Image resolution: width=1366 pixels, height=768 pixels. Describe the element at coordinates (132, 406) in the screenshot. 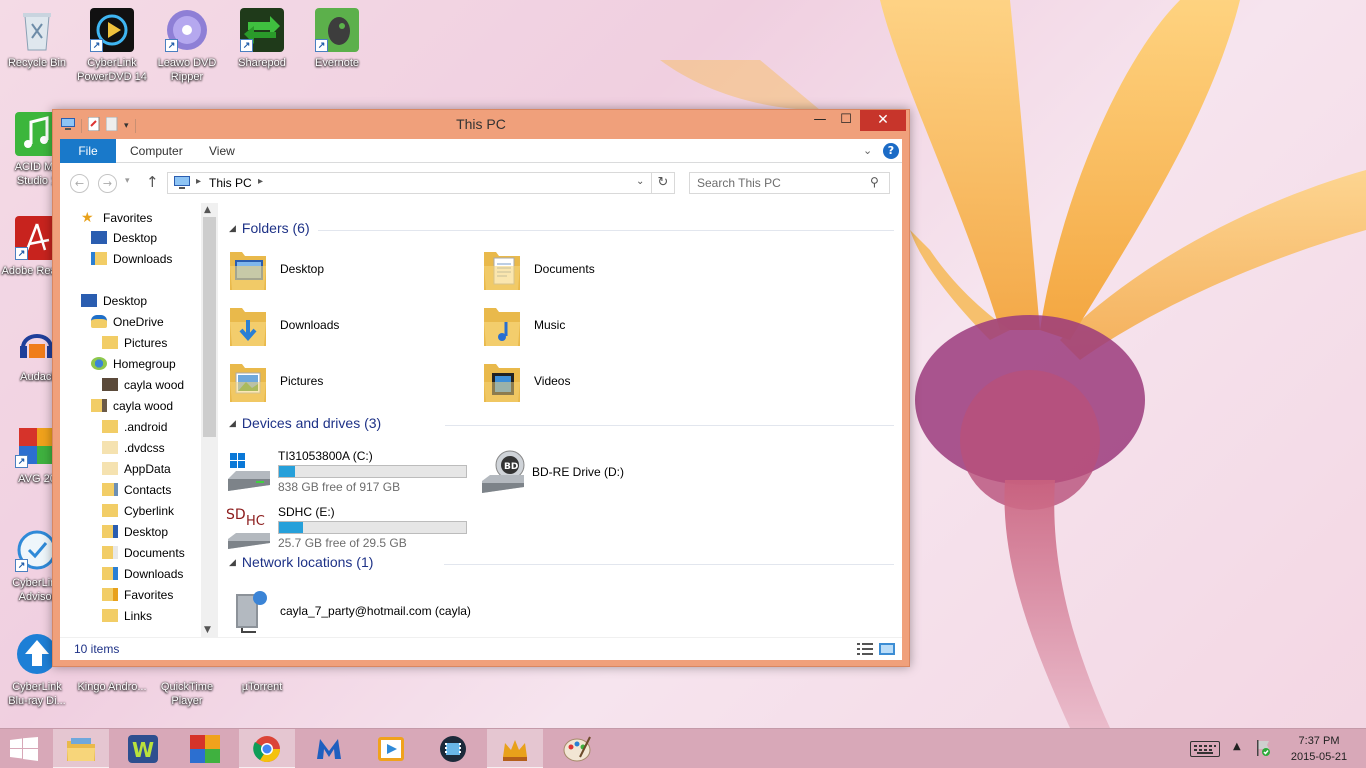

I see `nav-item-user-folder: cayla wood` at that location.